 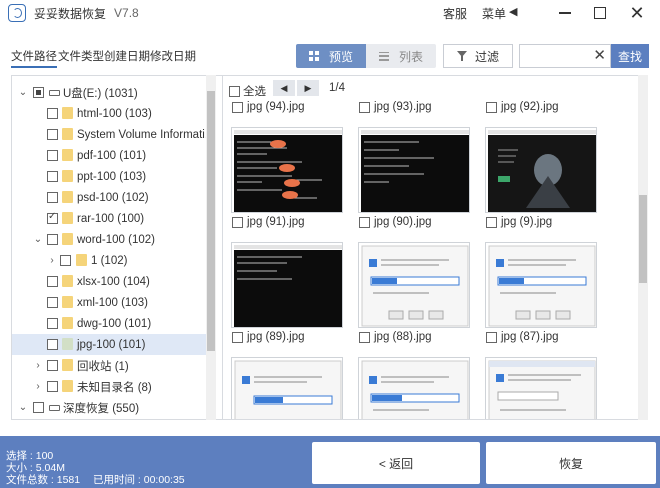 What do you see at coordinates (268, 337) in the screenshot?
I see `file-item: jpg (89).jpg` at bounding box center [268, 337].